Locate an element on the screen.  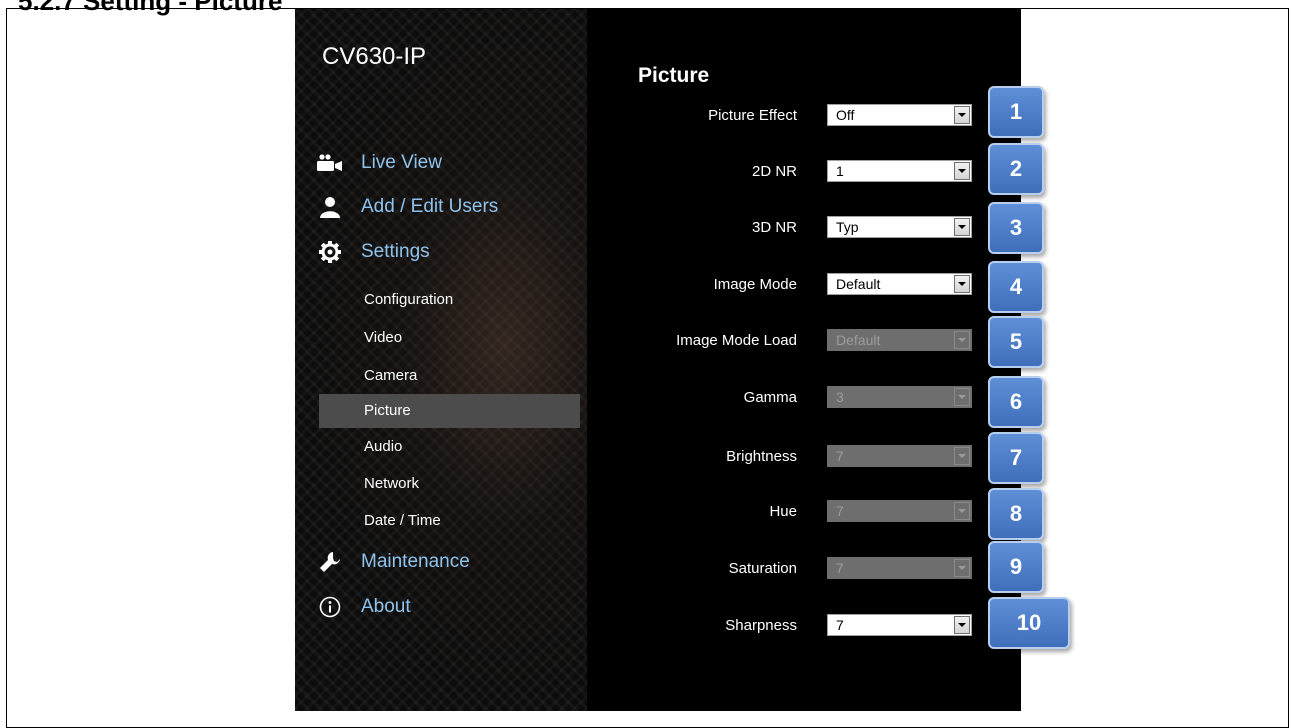
gamma-row: Gamma 3 is located at coordinates (804, 398).